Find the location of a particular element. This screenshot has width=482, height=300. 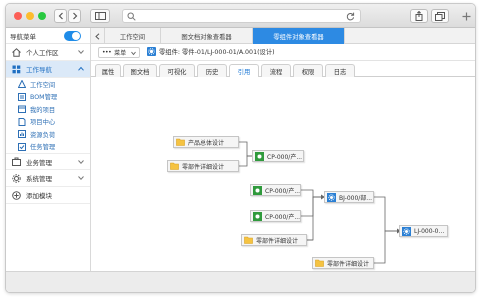

tabs-icon is located at coordinates (440, 16).